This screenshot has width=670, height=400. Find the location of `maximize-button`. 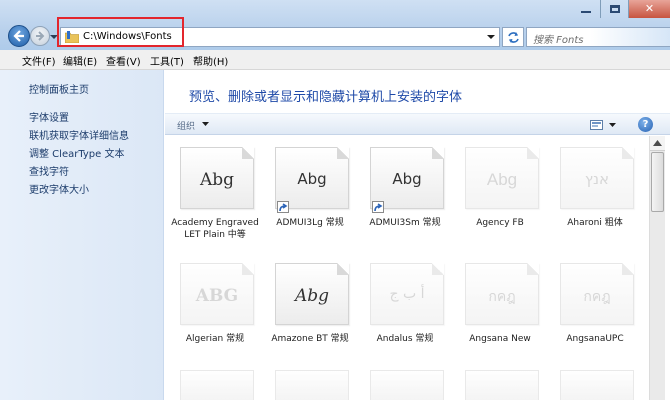

maximize-button is located at coordinates (614, 9).